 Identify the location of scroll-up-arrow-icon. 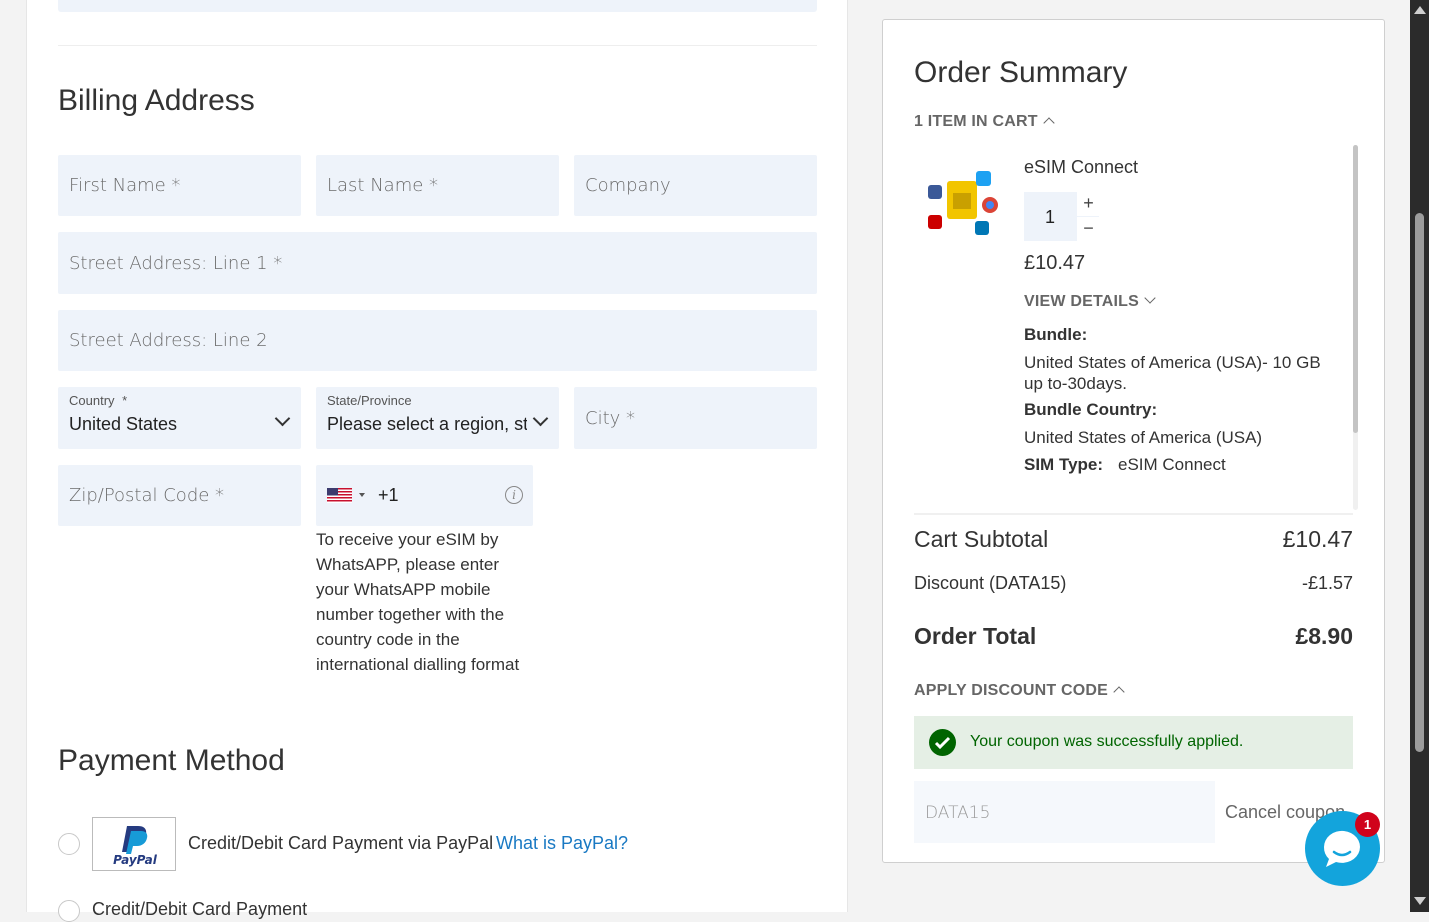
(1420, 10).